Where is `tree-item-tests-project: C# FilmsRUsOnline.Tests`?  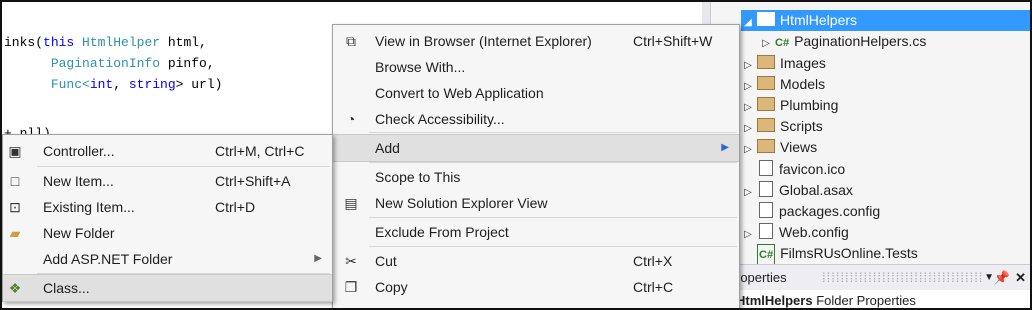 tree-item-tests-project: C# FilmsRUsOnline.Tests is located at coordinates (829, 255).